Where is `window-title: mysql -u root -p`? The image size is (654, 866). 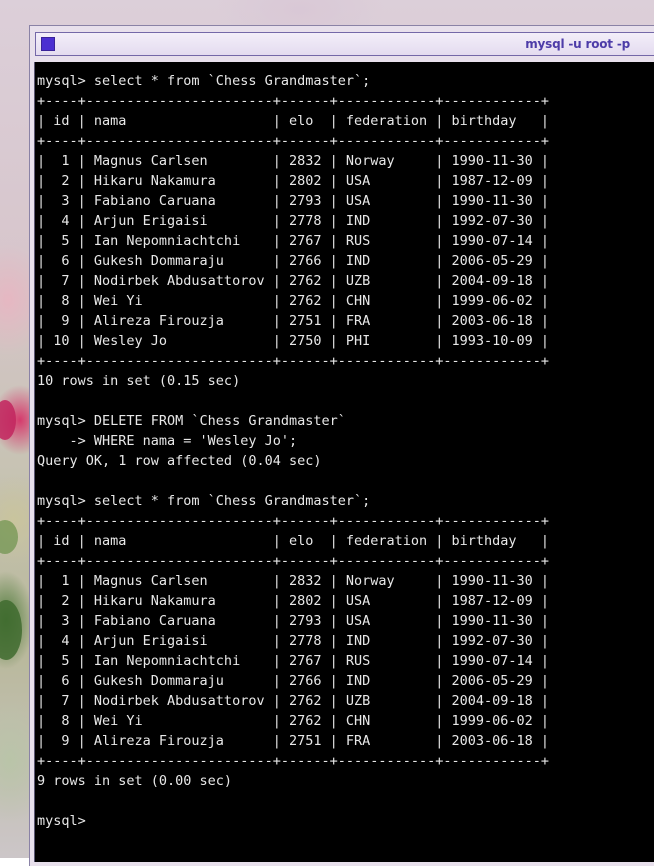 window-title: mysql -u root -p is located at coordinates (577, 44).